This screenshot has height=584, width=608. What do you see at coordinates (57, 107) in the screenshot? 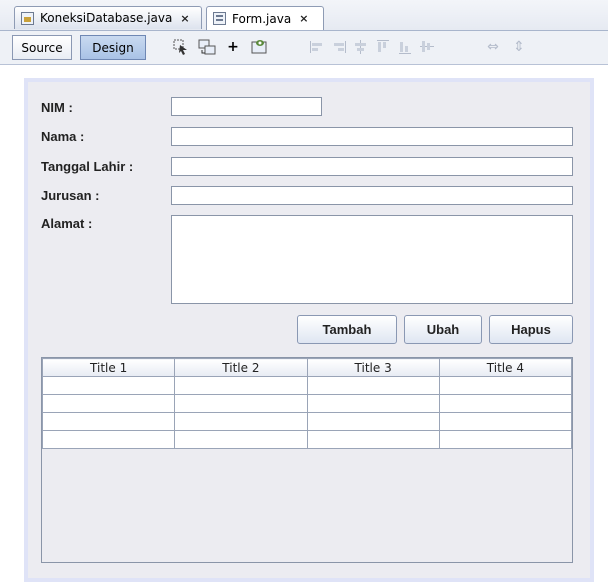
I see `nim-label: NIM :` at bounding box center [57, 107].